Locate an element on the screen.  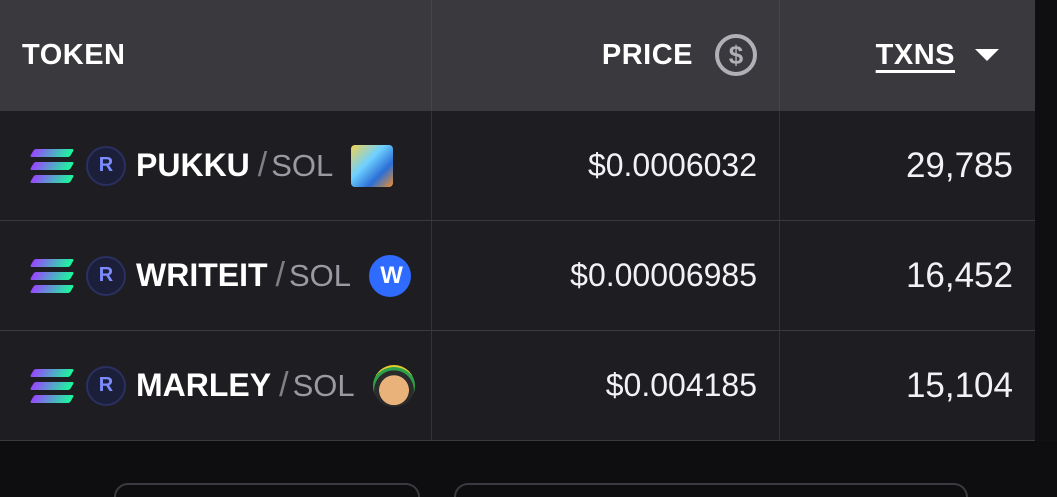
column-header-txns: TXNS is located at coordinates (907, 55).